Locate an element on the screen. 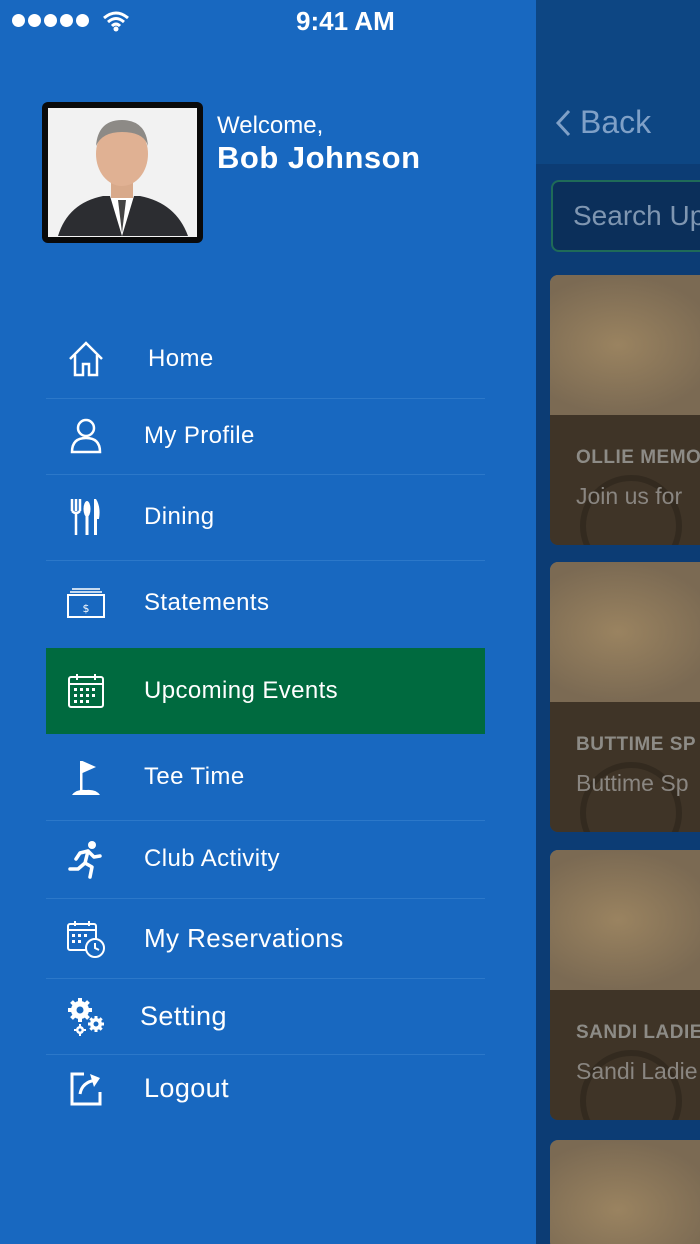 This screenshot has width=700, height=1244. avatar is located at coordinates (122, 172).